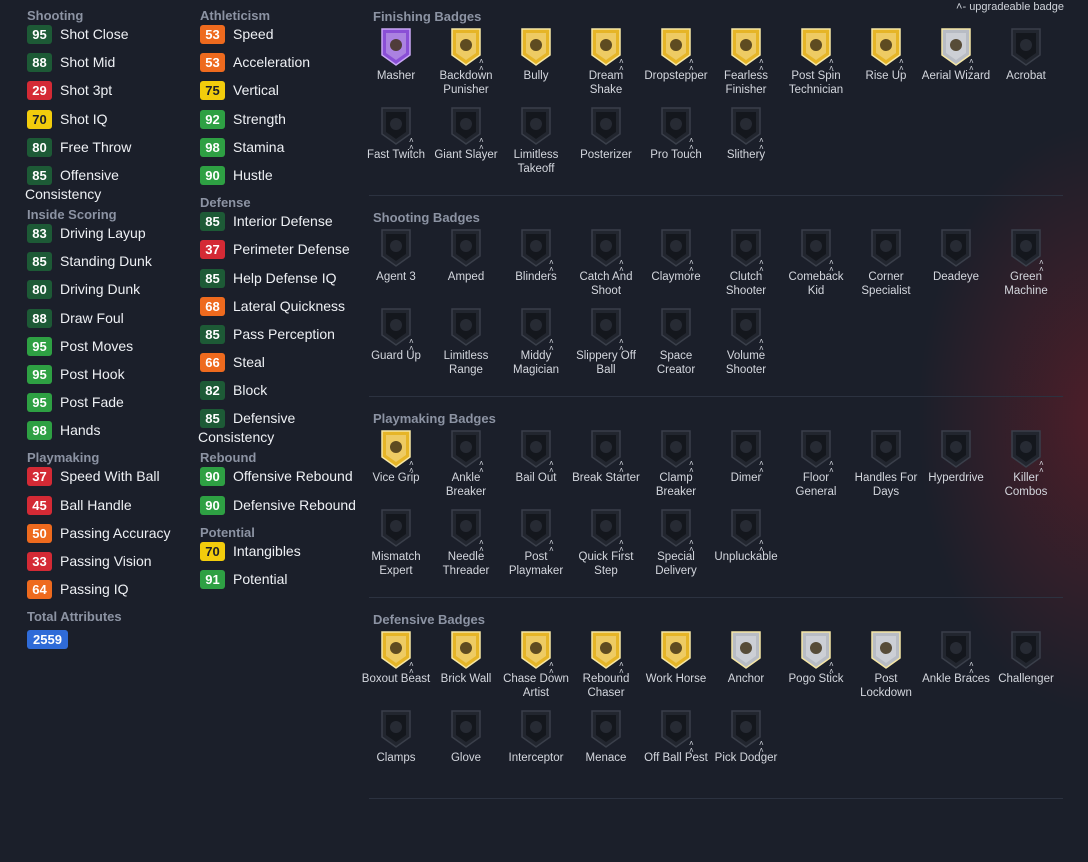 The width and height of the screenshot is (1088, 862). I want to click on badge-brick-wall: Brick Wall, so click(466, 669).